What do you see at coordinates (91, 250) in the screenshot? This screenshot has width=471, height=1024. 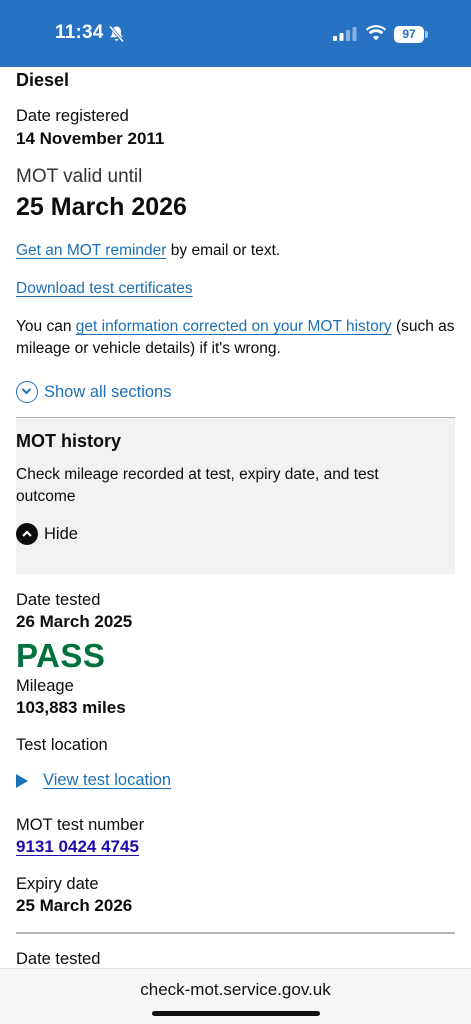 I see `mot-reminder-link: Get an MOT reminder` at bounding box center [91, 250].